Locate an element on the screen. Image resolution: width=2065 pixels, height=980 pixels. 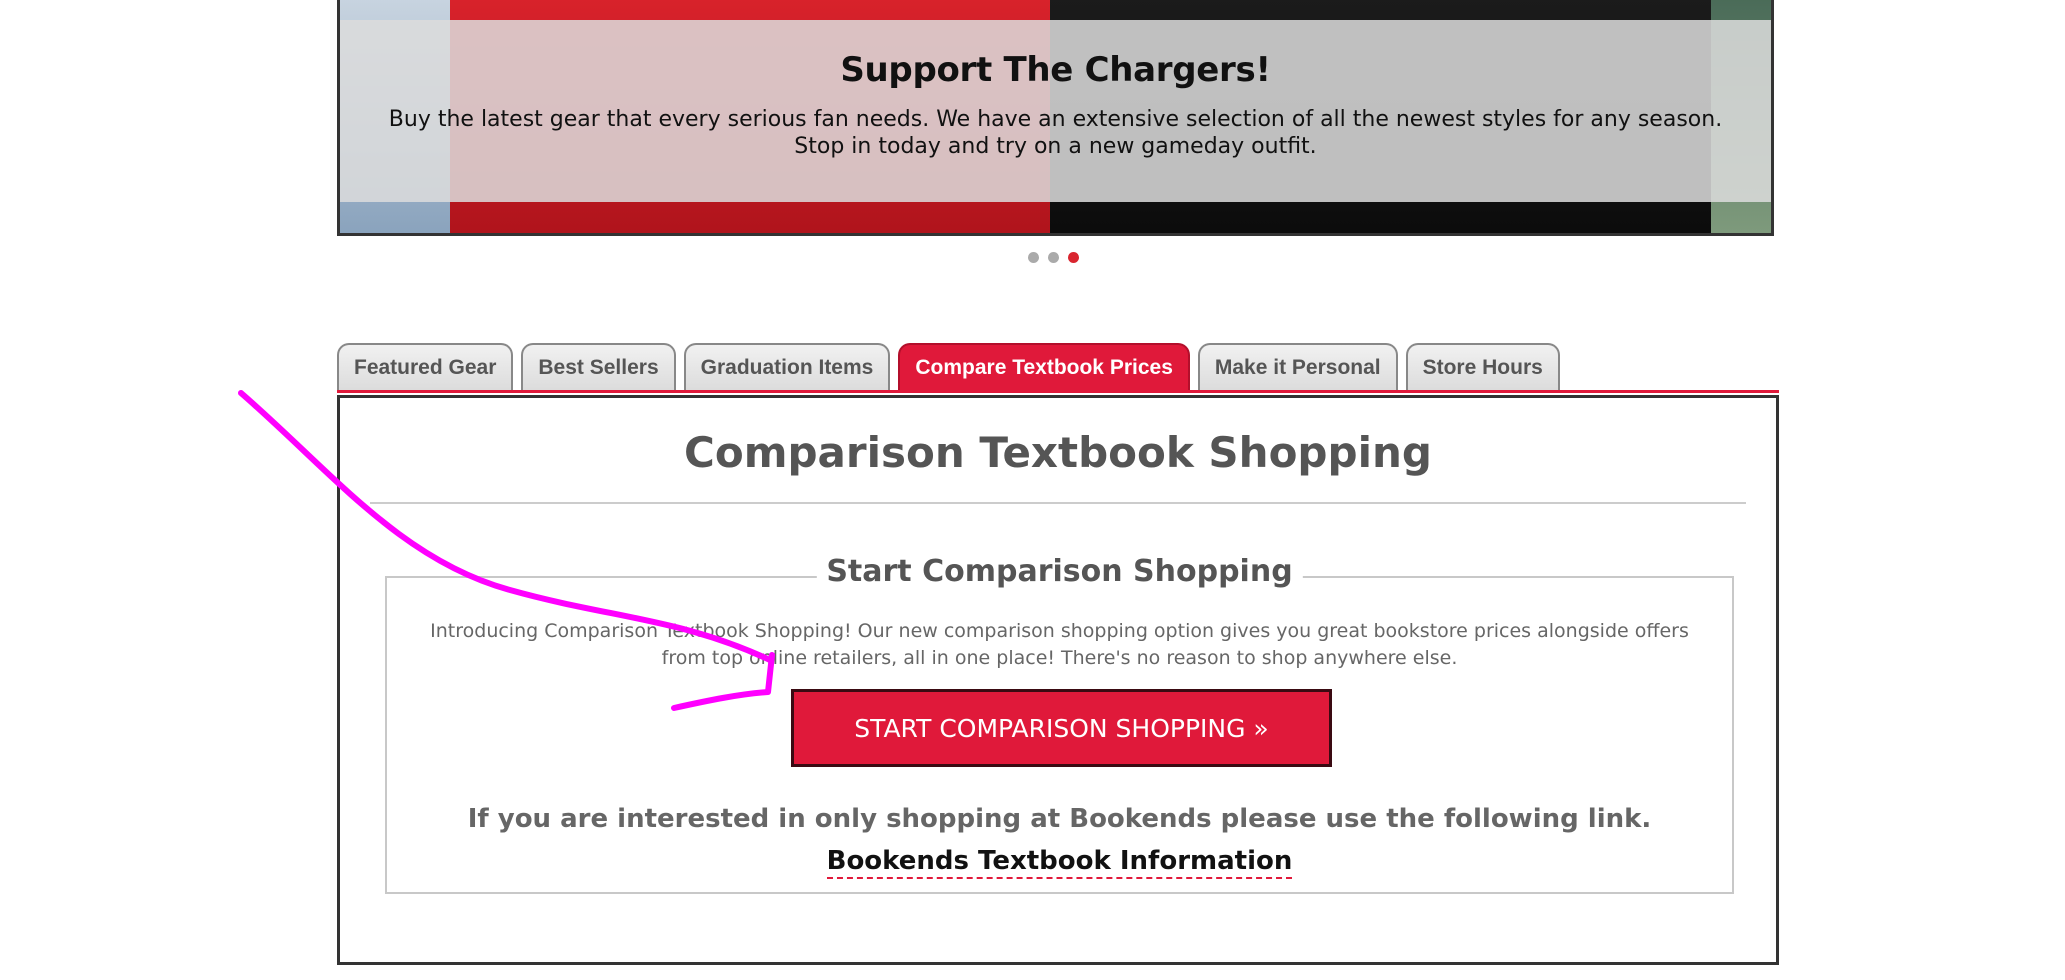
tab-store-hours: Store Hours is located at coordinates (1482, 366).